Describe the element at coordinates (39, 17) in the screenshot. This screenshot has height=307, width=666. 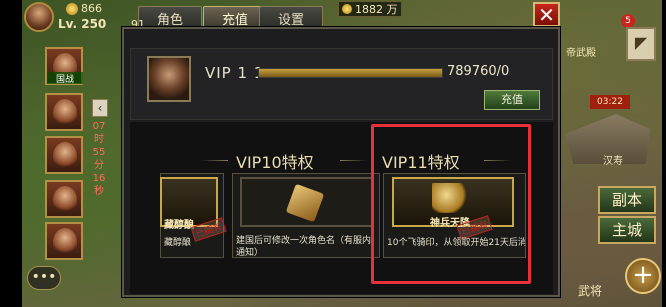
I see `player-avatar` at that location.